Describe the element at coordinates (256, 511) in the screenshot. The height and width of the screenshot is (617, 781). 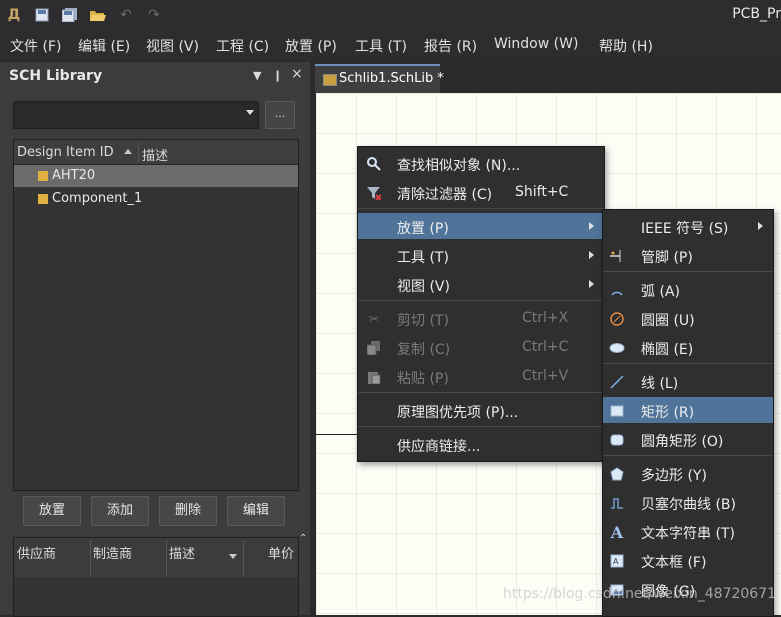
I see `edit-button: 编辑` at that location.